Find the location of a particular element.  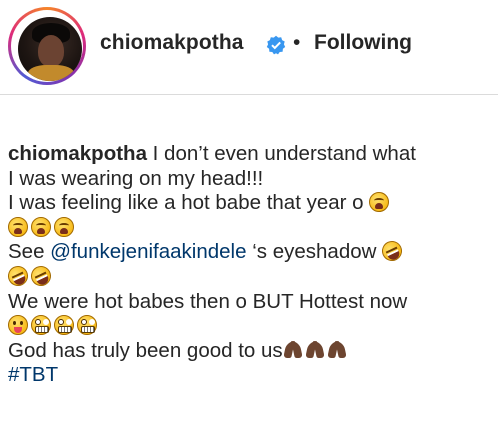

header-username: chiomakpotha is located at coordinates (172, 43).